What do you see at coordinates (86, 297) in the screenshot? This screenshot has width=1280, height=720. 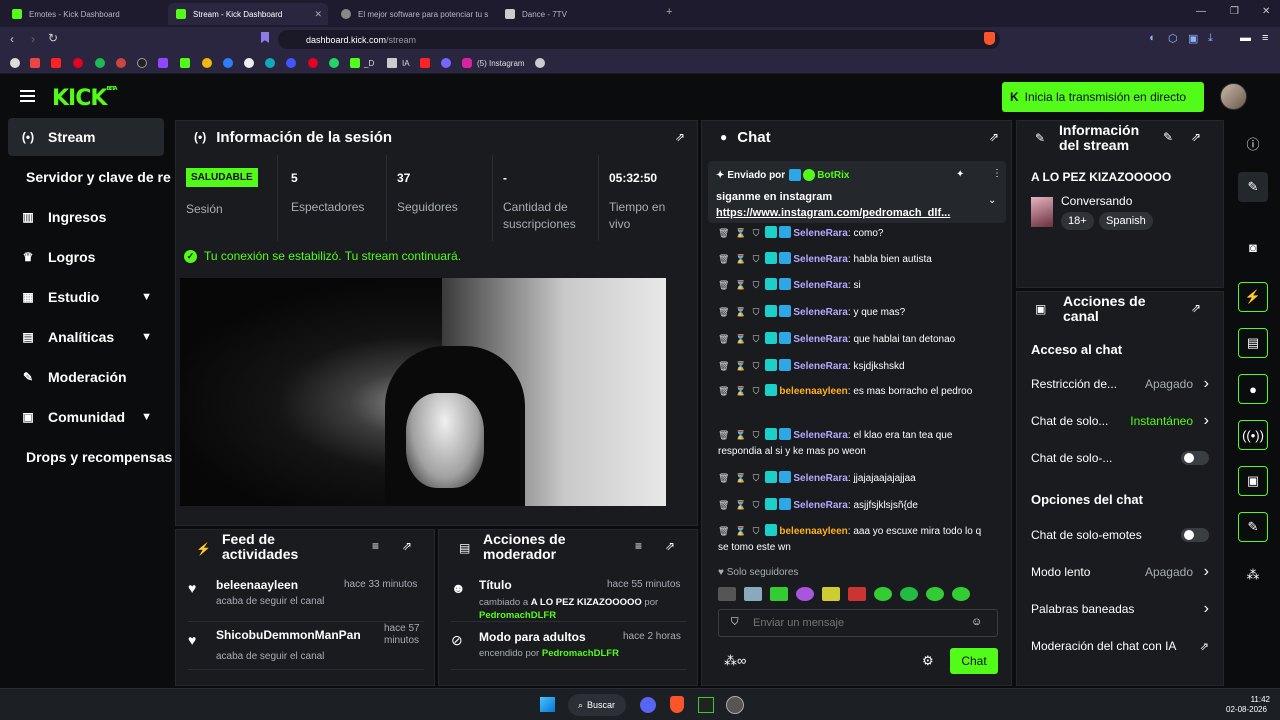 I see `sidebar-item-estudio: ▦ Estudio ▼` at bounding box center [86, 297].